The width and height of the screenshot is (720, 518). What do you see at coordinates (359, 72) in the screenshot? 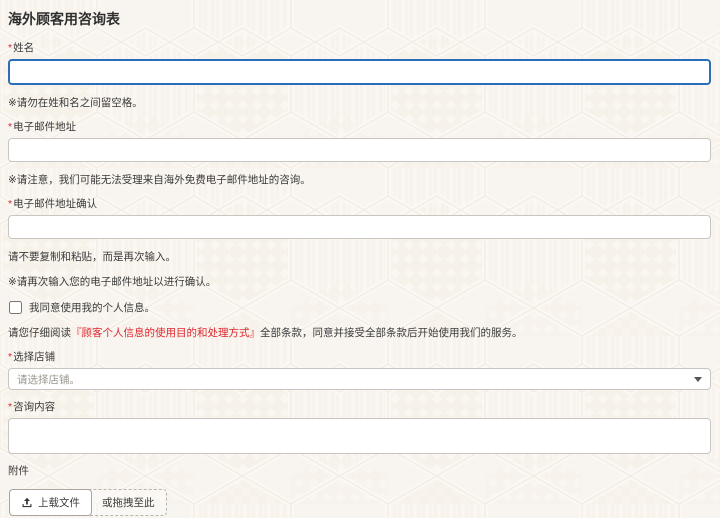
I see `name-input` at bounding box center [359, 72].